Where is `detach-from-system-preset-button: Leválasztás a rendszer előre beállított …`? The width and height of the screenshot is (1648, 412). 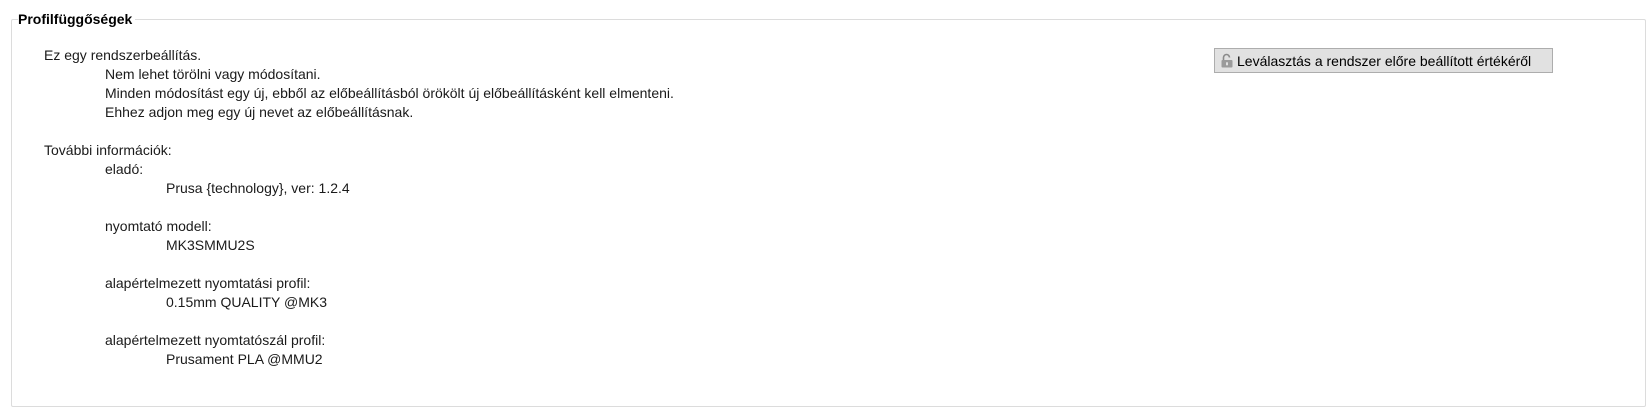
detach-from-system-preset-button: Leválasztás a rendszer előre beállított … is located at coordinates (1383, 60).